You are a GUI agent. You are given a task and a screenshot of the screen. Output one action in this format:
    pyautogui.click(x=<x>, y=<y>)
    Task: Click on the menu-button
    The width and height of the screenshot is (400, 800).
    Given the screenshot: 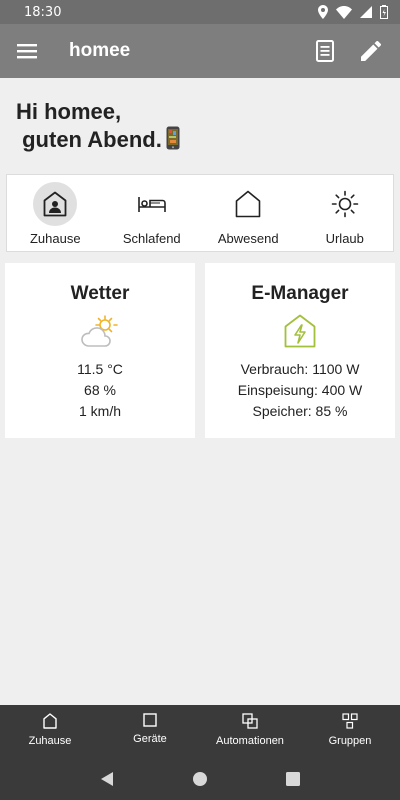 What is the action you would take?
    pyautogui.click(x=27, y=51)
    